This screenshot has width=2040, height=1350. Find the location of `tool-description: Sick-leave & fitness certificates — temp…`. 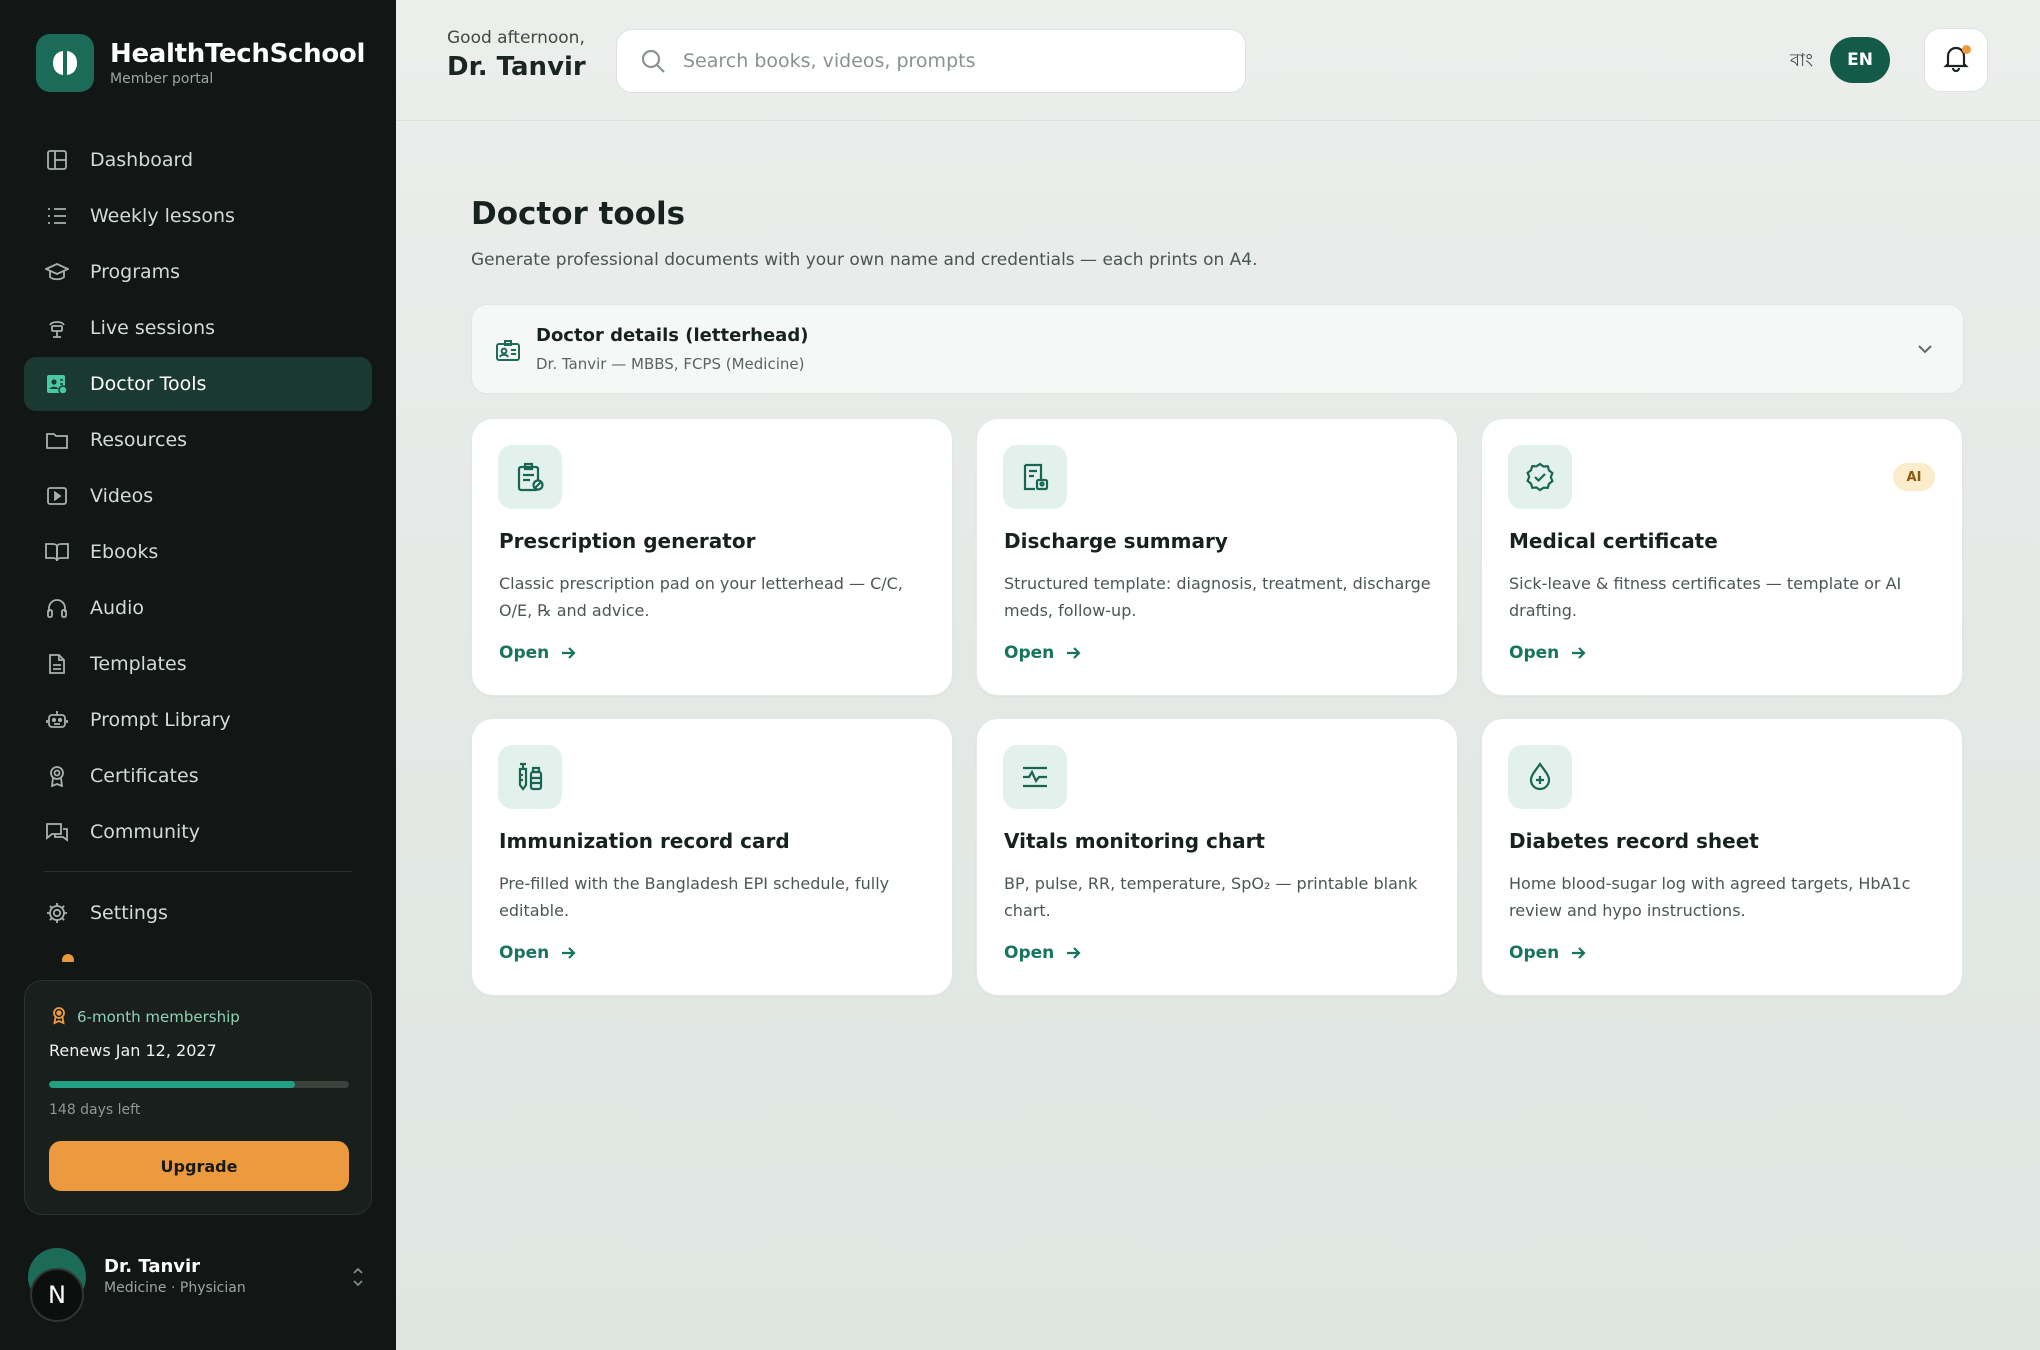

tool-description: Sick-leave & fitness certificates — temp… is located at coordinates (1705, 597).